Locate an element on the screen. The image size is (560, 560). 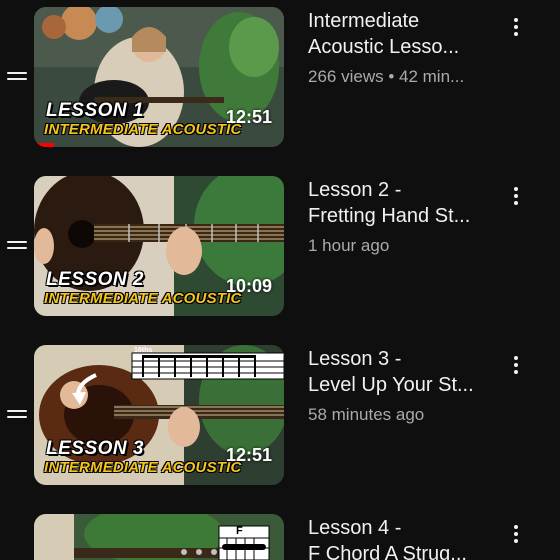
watch-progress-bar is located at coordinates (44, 145).